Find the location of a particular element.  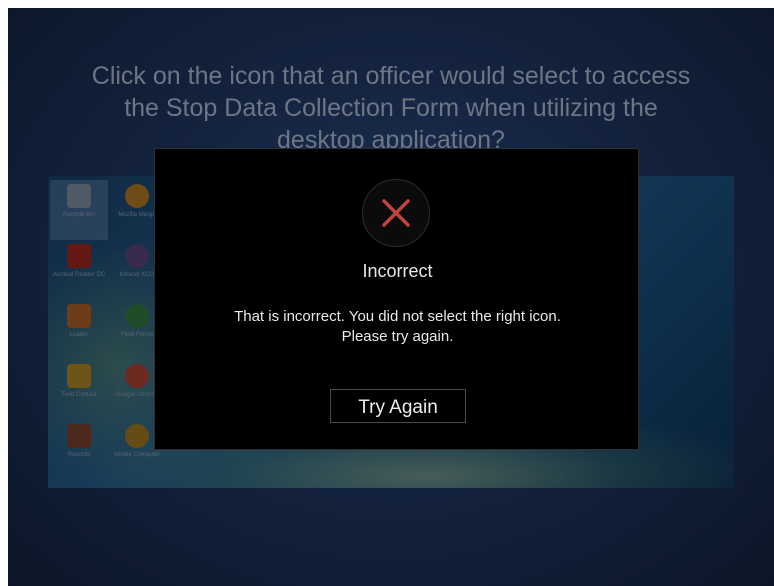

modal-title: Incorrect is located at coordinates (397, 271).